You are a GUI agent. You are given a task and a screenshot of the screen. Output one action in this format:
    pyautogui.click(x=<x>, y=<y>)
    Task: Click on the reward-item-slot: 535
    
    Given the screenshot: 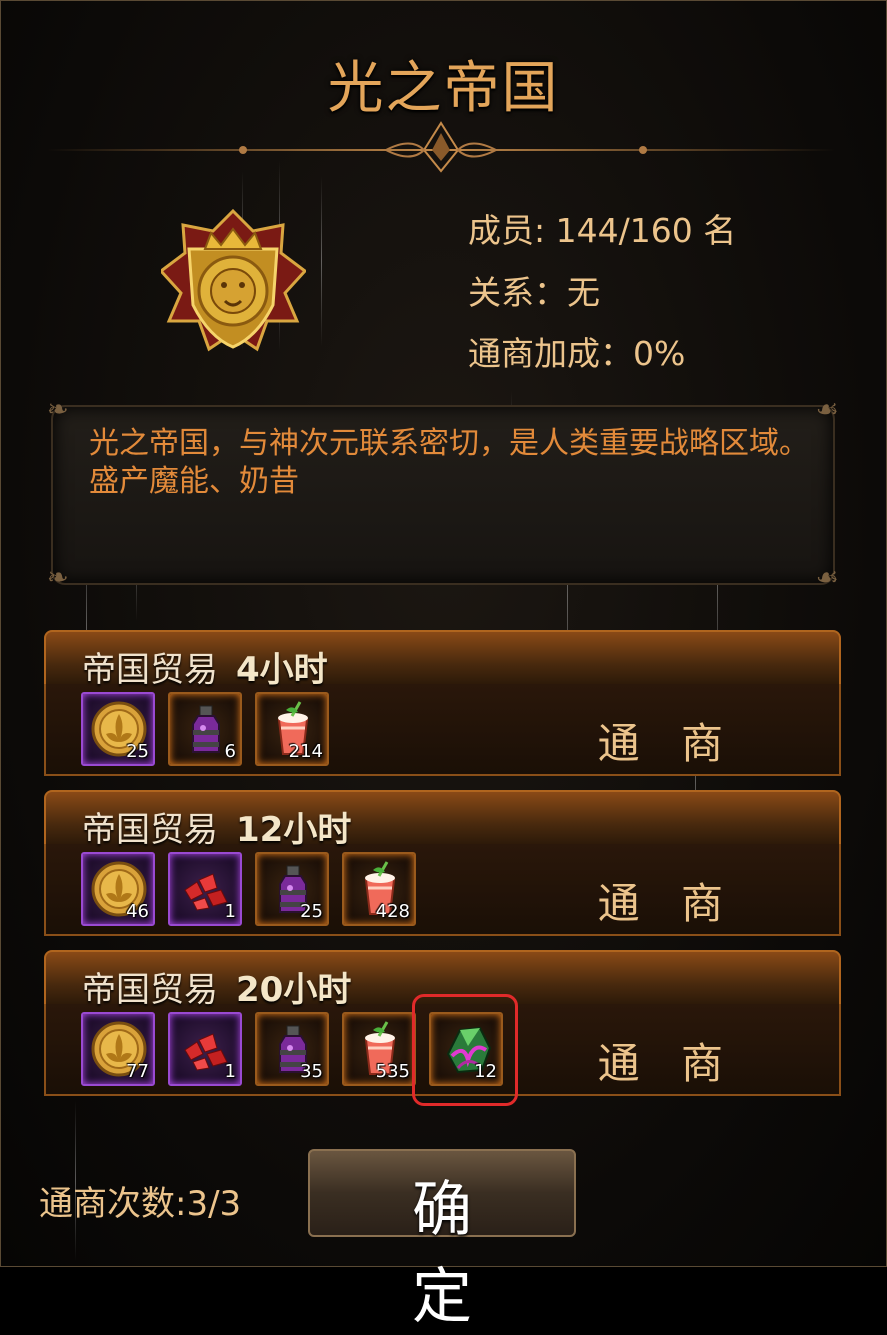 What is the action you would take?
    pyautogui.click(x=379, y=1049)
    